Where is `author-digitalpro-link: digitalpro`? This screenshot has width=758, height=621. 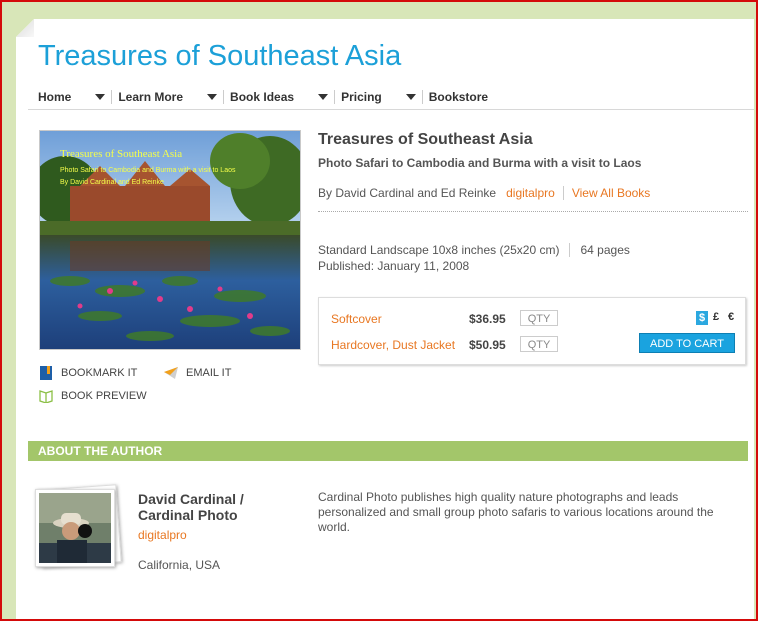 author-digitalpro-link: digitalpro is located at coordinates (162, 535).